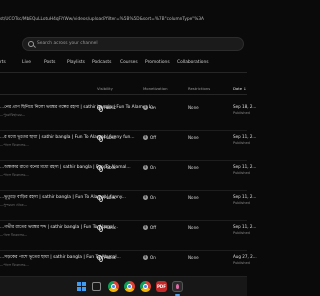 The image size is (320, 296). What do you see at coordinates (177, 286) in the screenshot?
I see `app-icon` at bounding box center [177, 286].